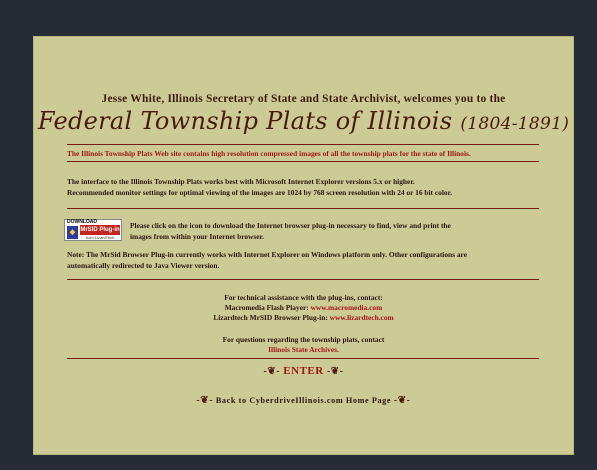  Describe the element at coordinates (72, 232) in the screenshot. I see `lizardtech-logo-icon: ◆` at that location.